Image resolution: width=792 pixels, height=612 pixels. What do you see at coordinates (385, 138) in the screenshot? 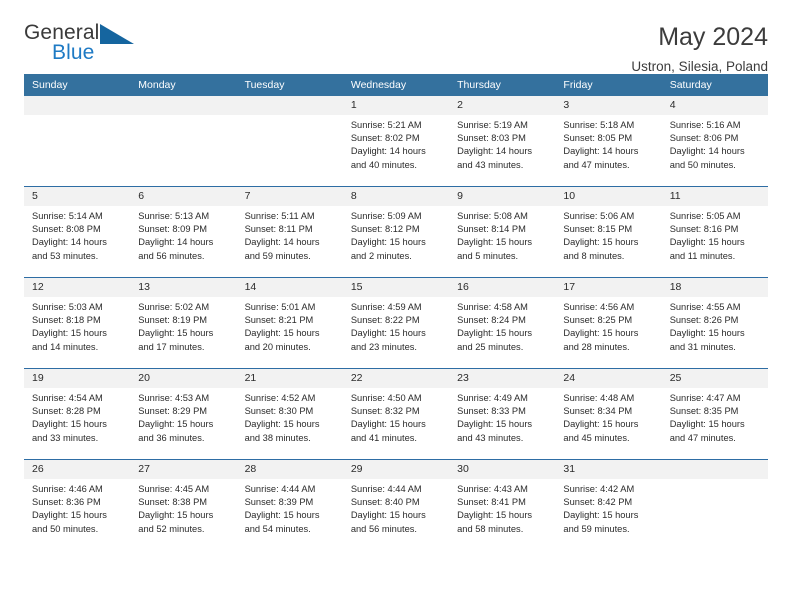
I see `day-sunset-text: Sunset: 8:02 PM` at bounding box center [385, 138].